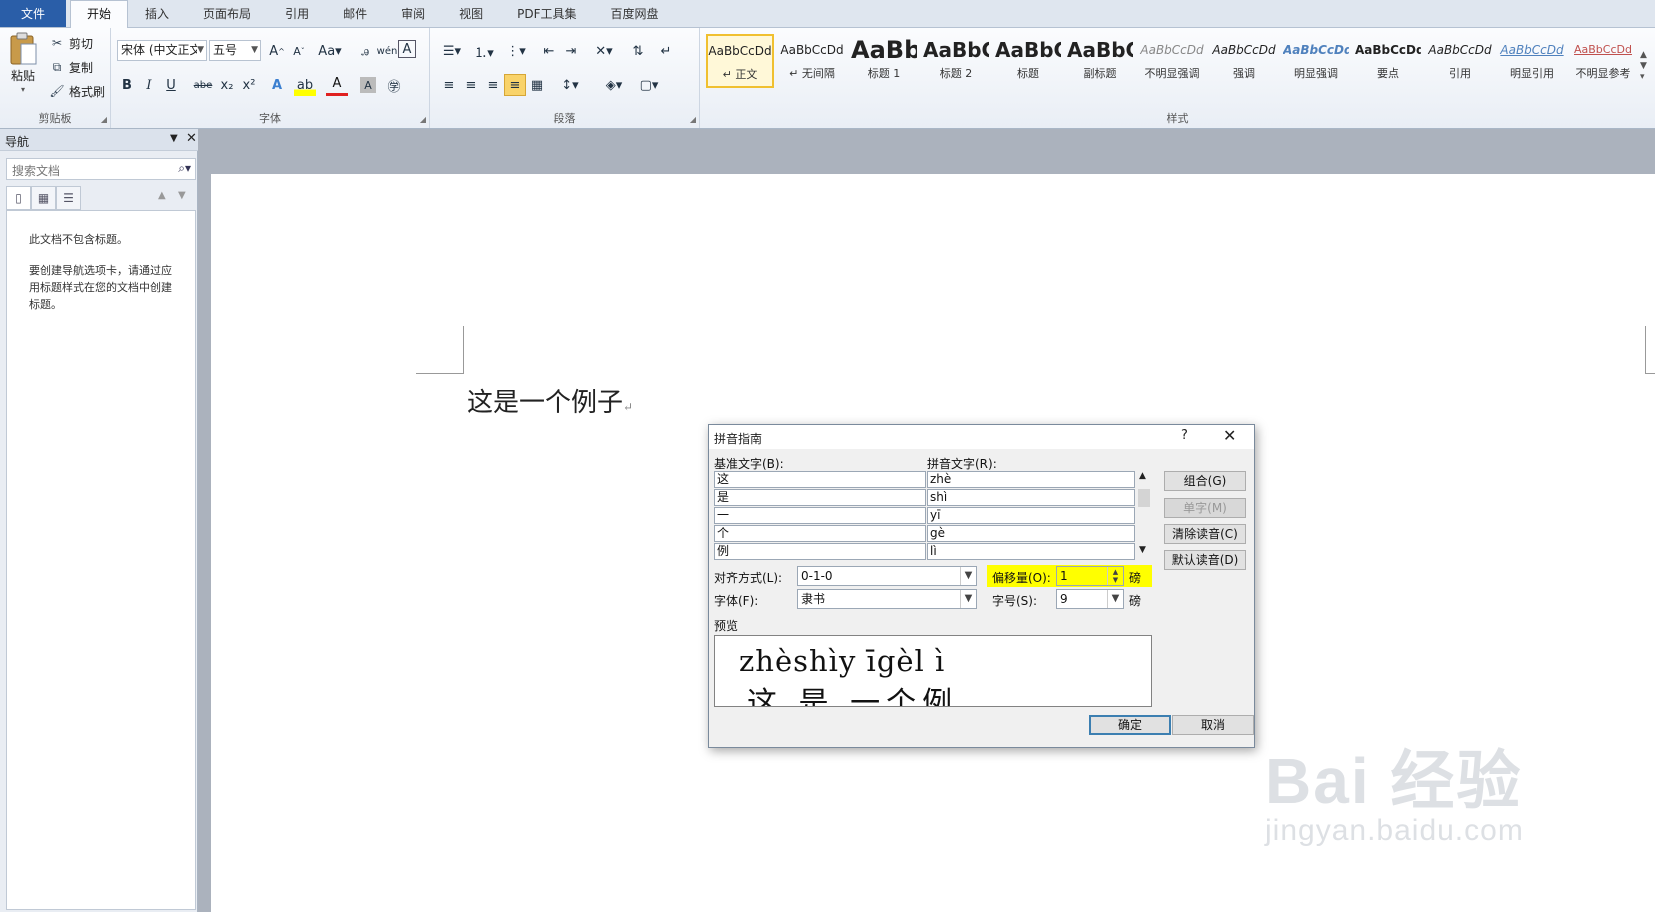  Describe the element at coordinates (1532, 61) in the screenshot. I see `style-intense-quote: AaBbCcDd 明显引用` at that location.